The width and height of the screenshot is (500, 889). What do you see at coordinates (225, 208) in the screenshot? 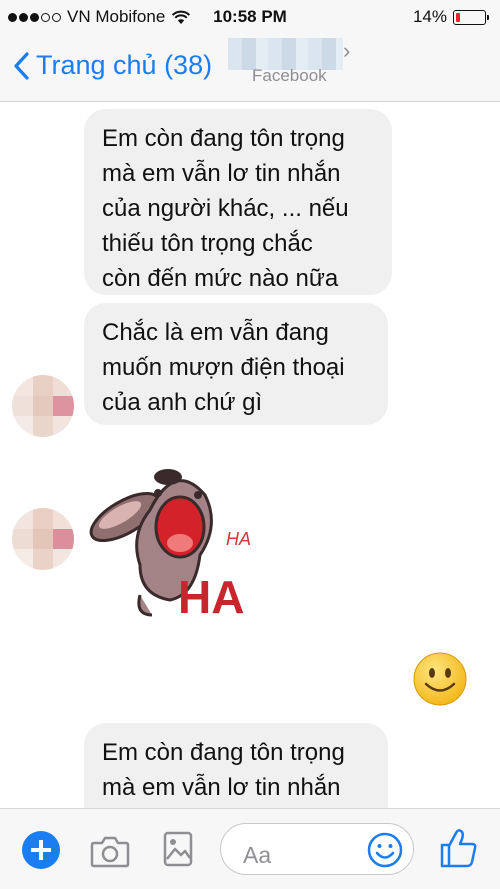
I see `message-line: của người khác, ... nếu` at bounding box center [225, 208].